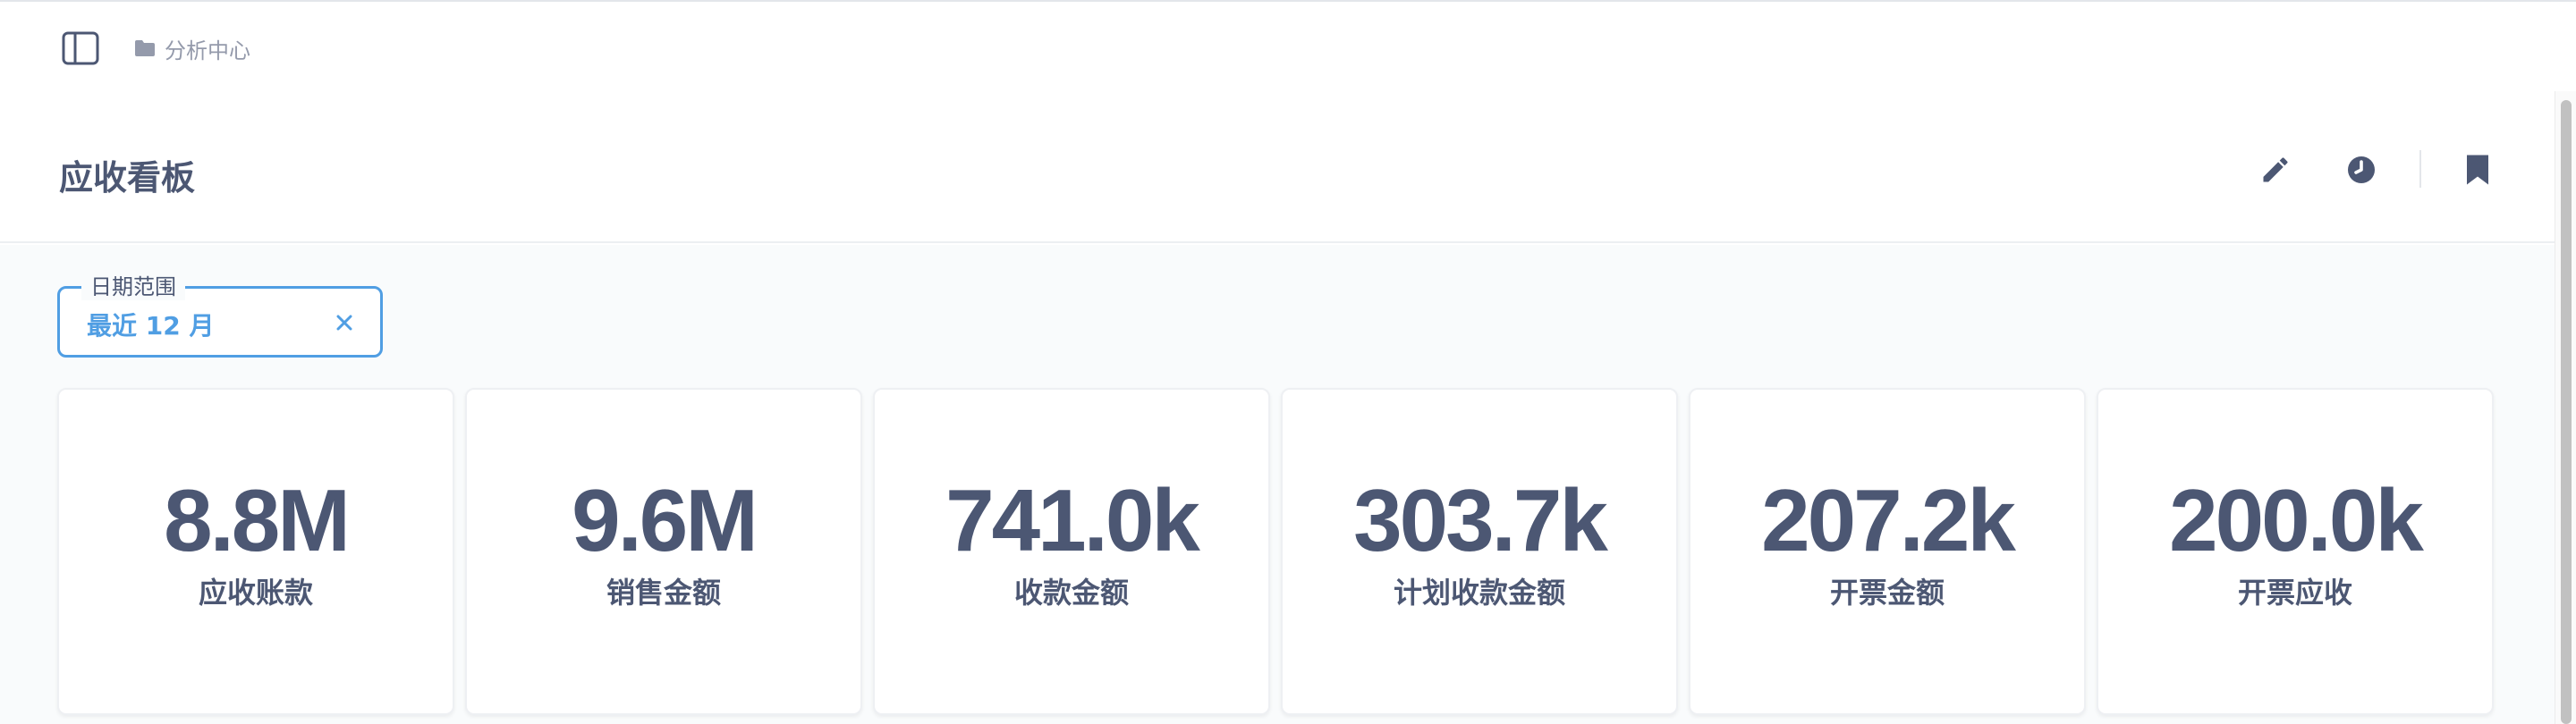 The width and height of the screenshot is (2576, 724). I want to click on kpi-card-invoiced-receivables: 200.0k 开票应收, so click(2295, 551).